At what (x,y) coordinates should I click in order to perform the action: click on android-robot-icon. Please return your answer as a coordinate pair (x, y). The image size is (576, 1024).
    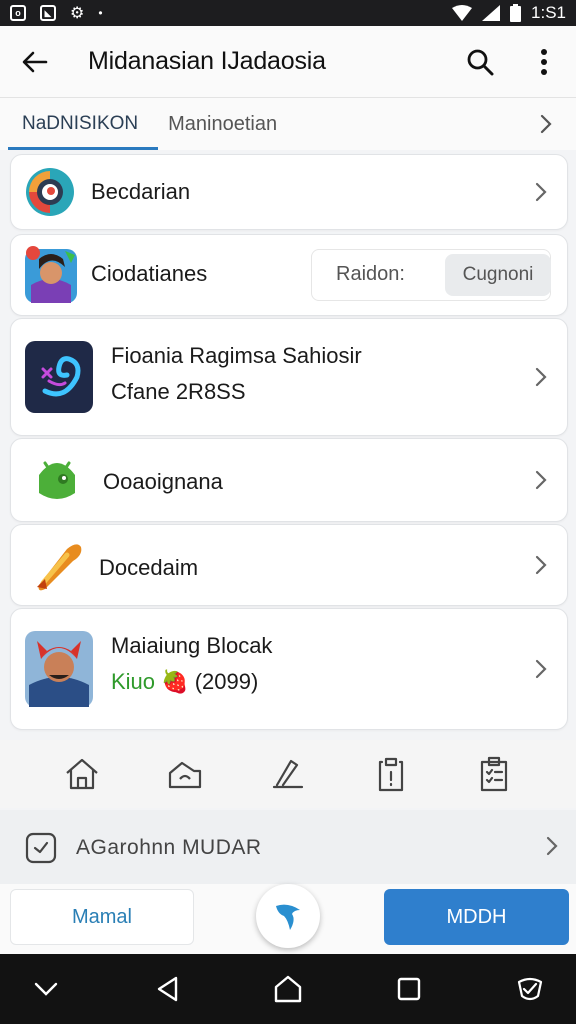
    Looking at the image, I should click on (57, 480).